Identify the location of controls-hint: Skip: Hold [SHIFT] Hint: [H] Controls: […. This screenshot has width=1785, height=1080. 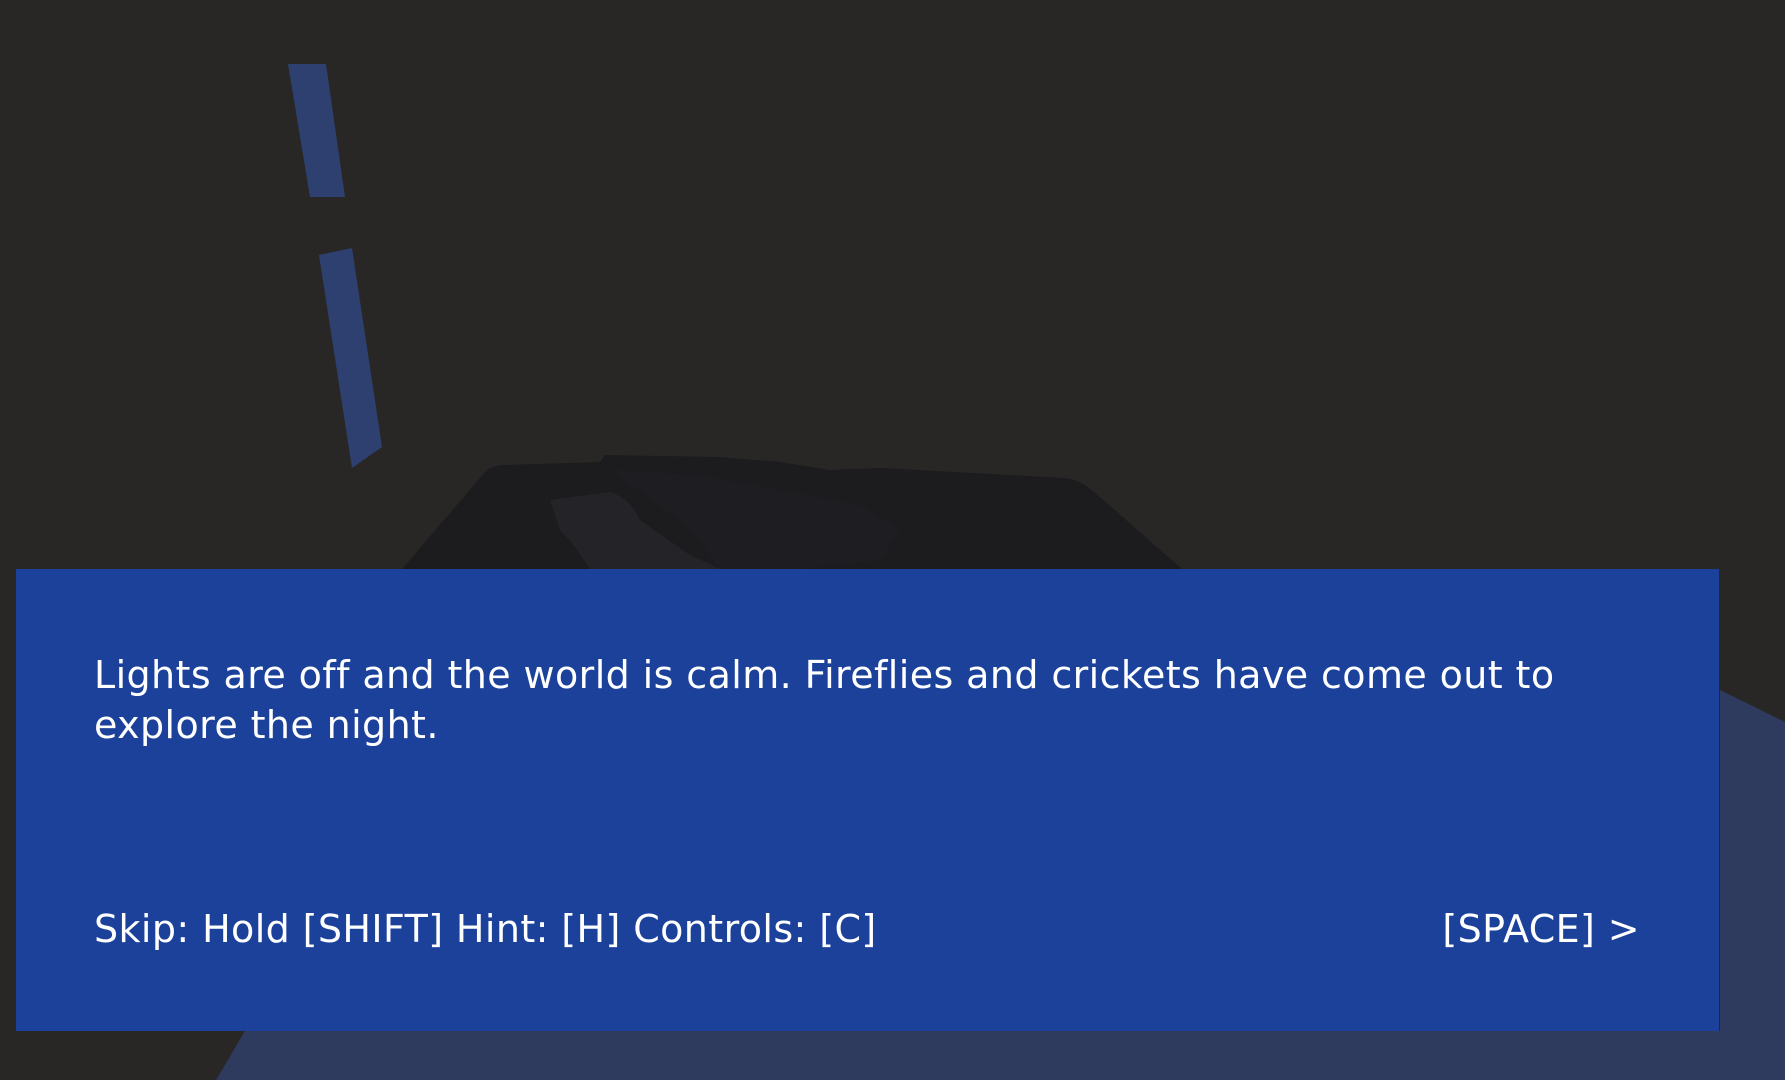
(485, 929).